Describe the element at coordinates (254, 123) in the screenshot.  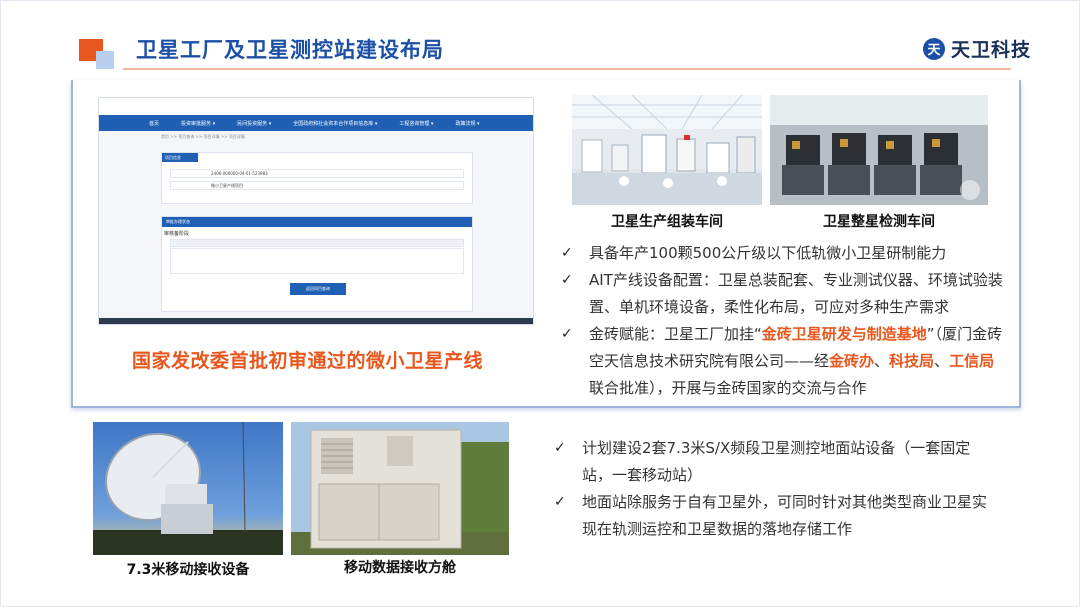
I see `website-nav-item: 民间投资服务 ▾` at that location.